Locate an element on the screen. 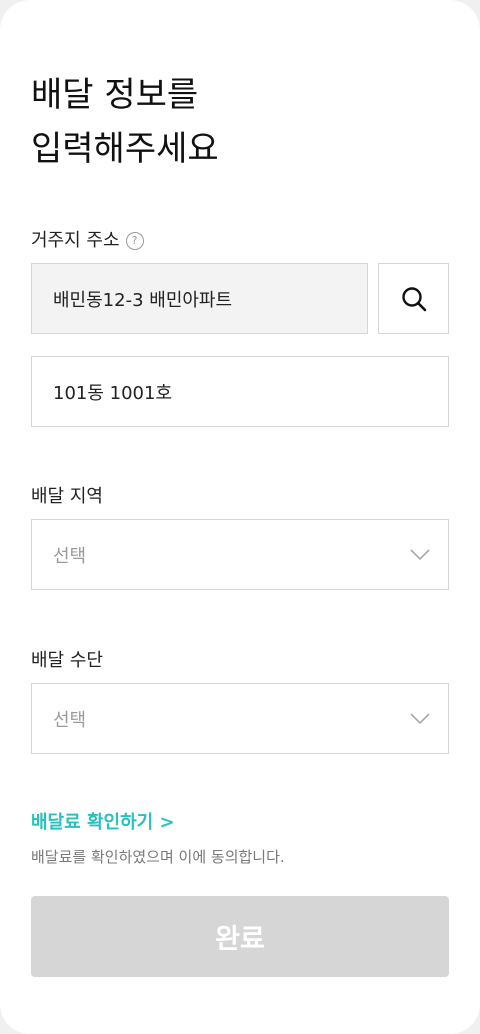  region-label: 배달 지역 is located at coordinates (67, 496).